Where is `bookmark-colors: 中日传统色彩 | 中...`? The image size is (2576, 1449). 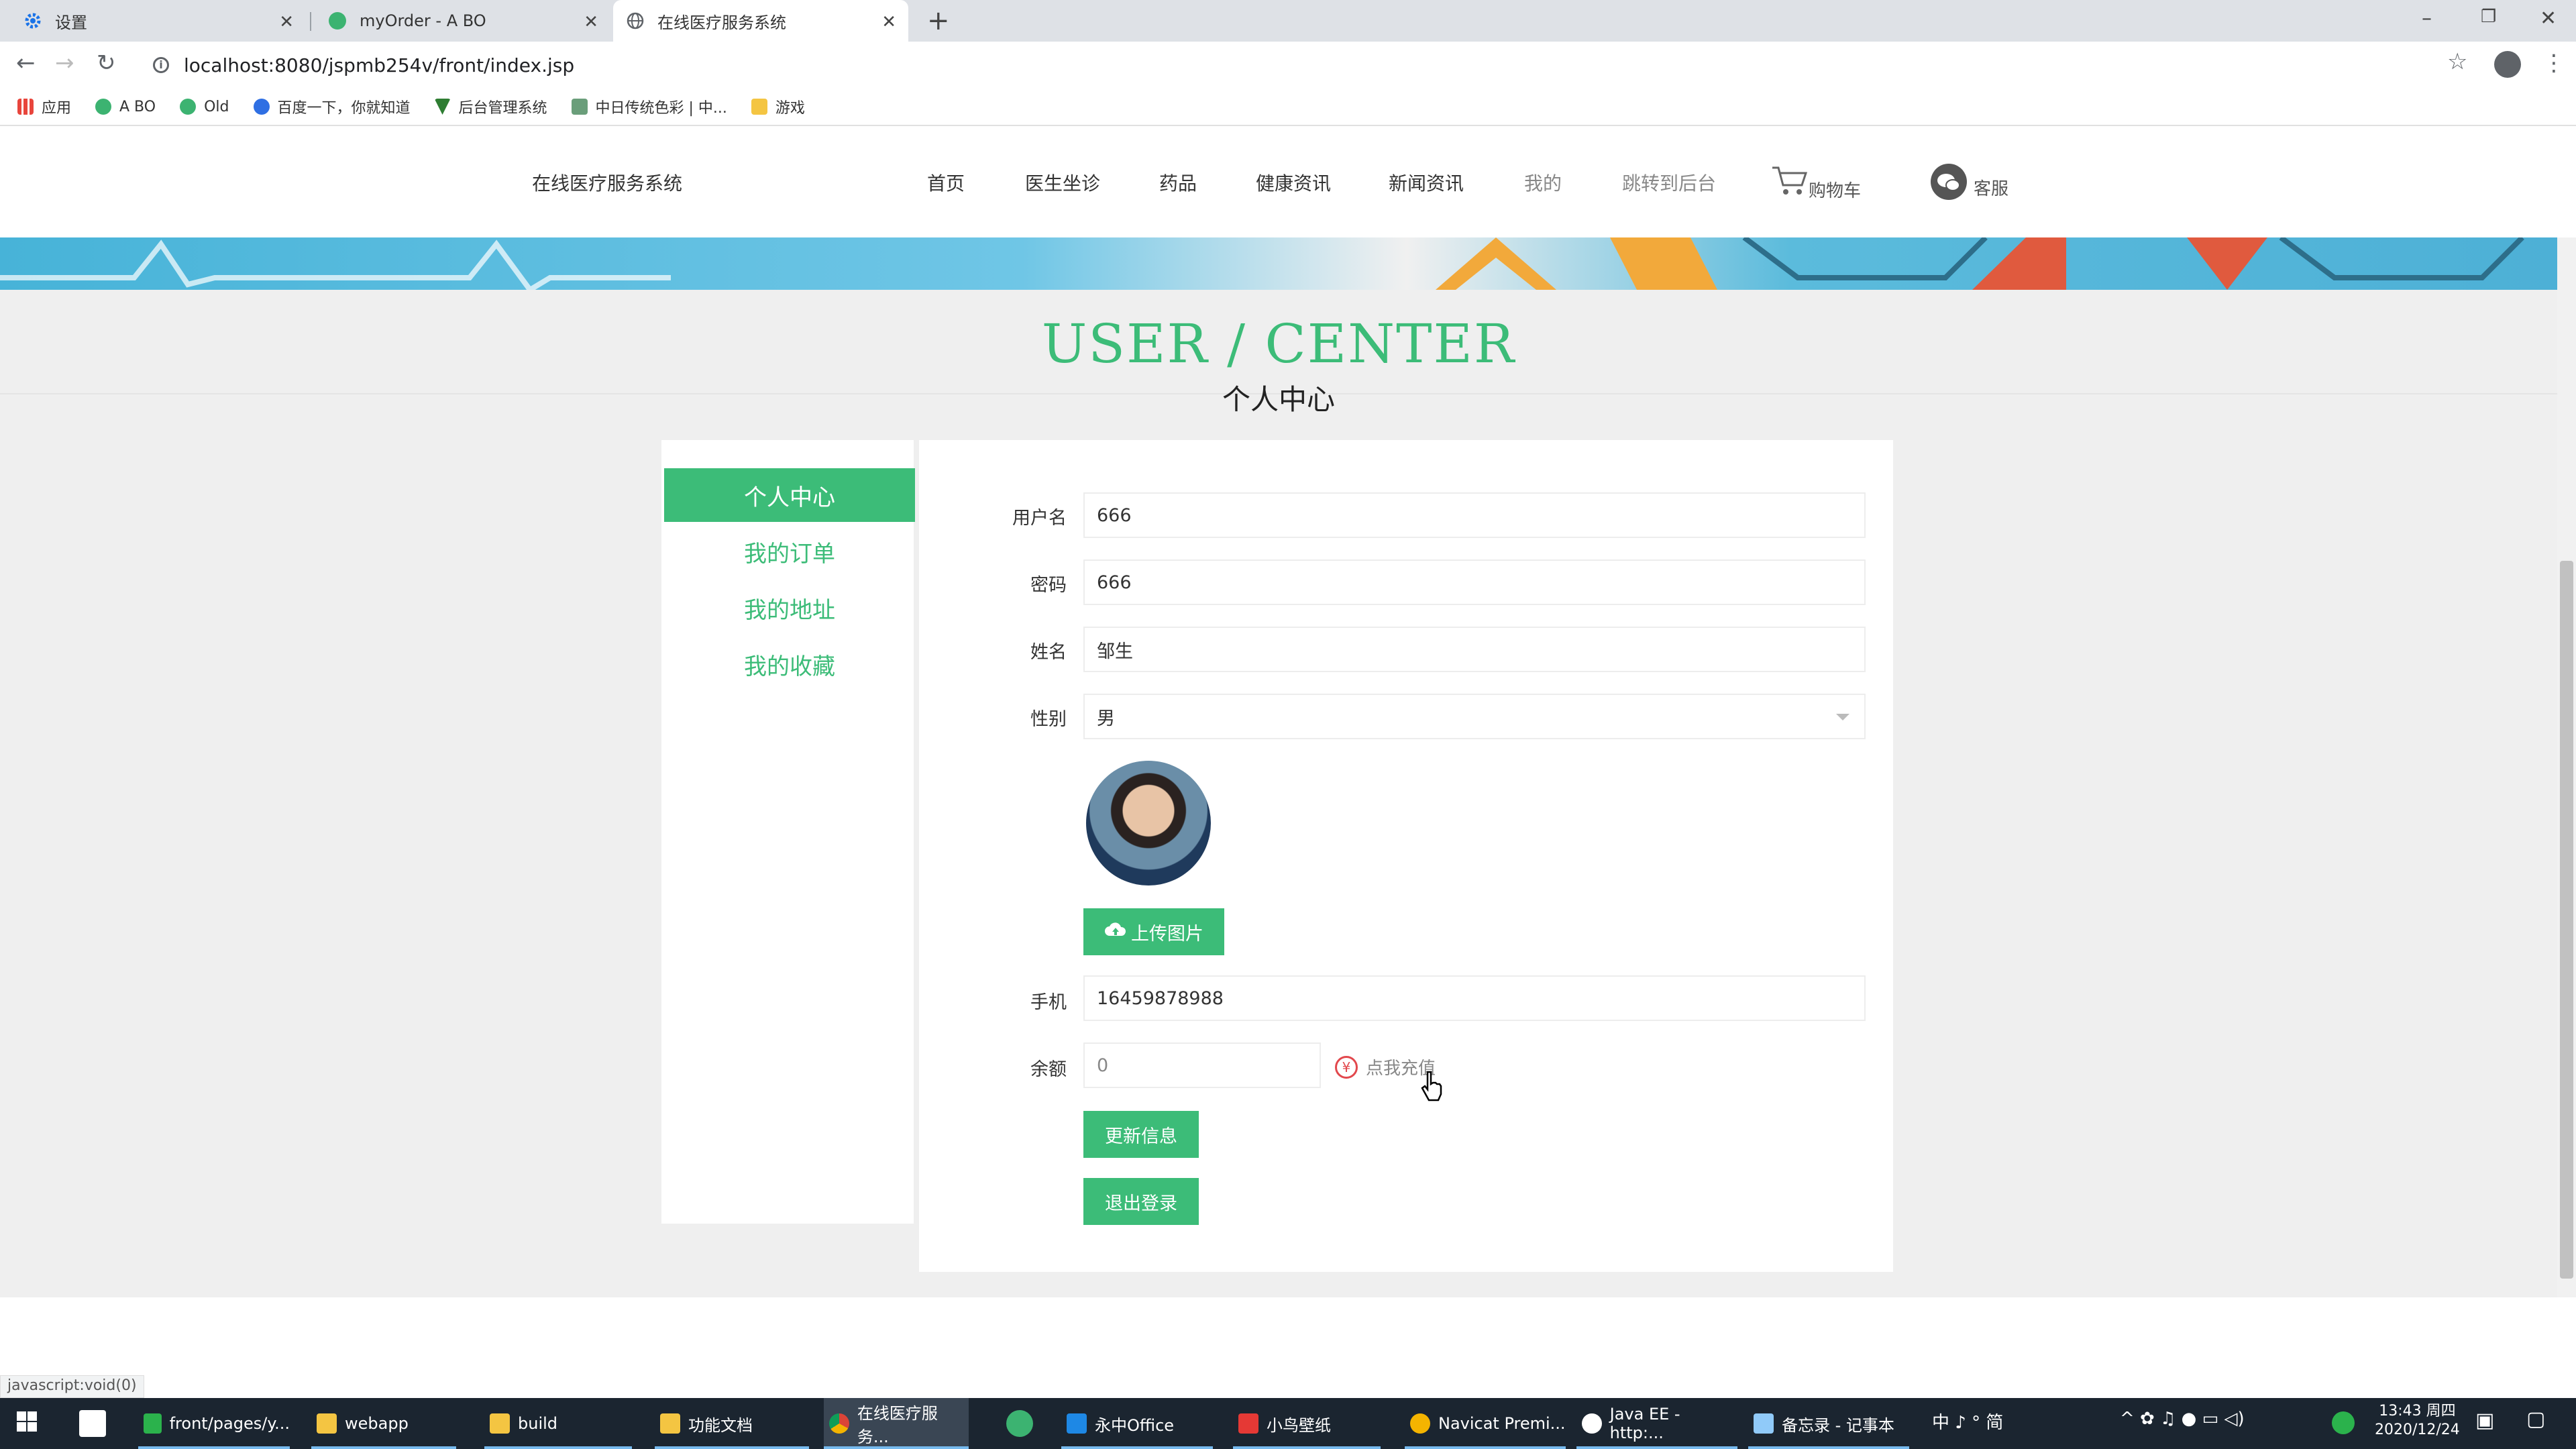 bookmark-colors: 中日传统色彩 | 中... is located at coordinates (649, 106).